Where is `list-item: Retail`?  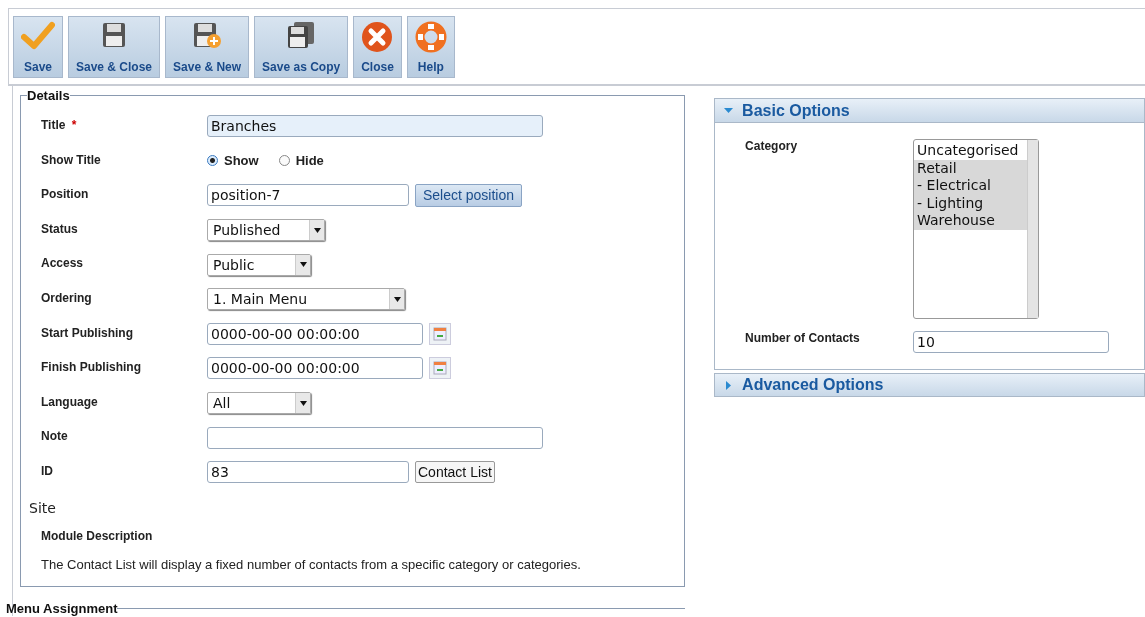 list-item: Retail is located at coordinates (971, 168).